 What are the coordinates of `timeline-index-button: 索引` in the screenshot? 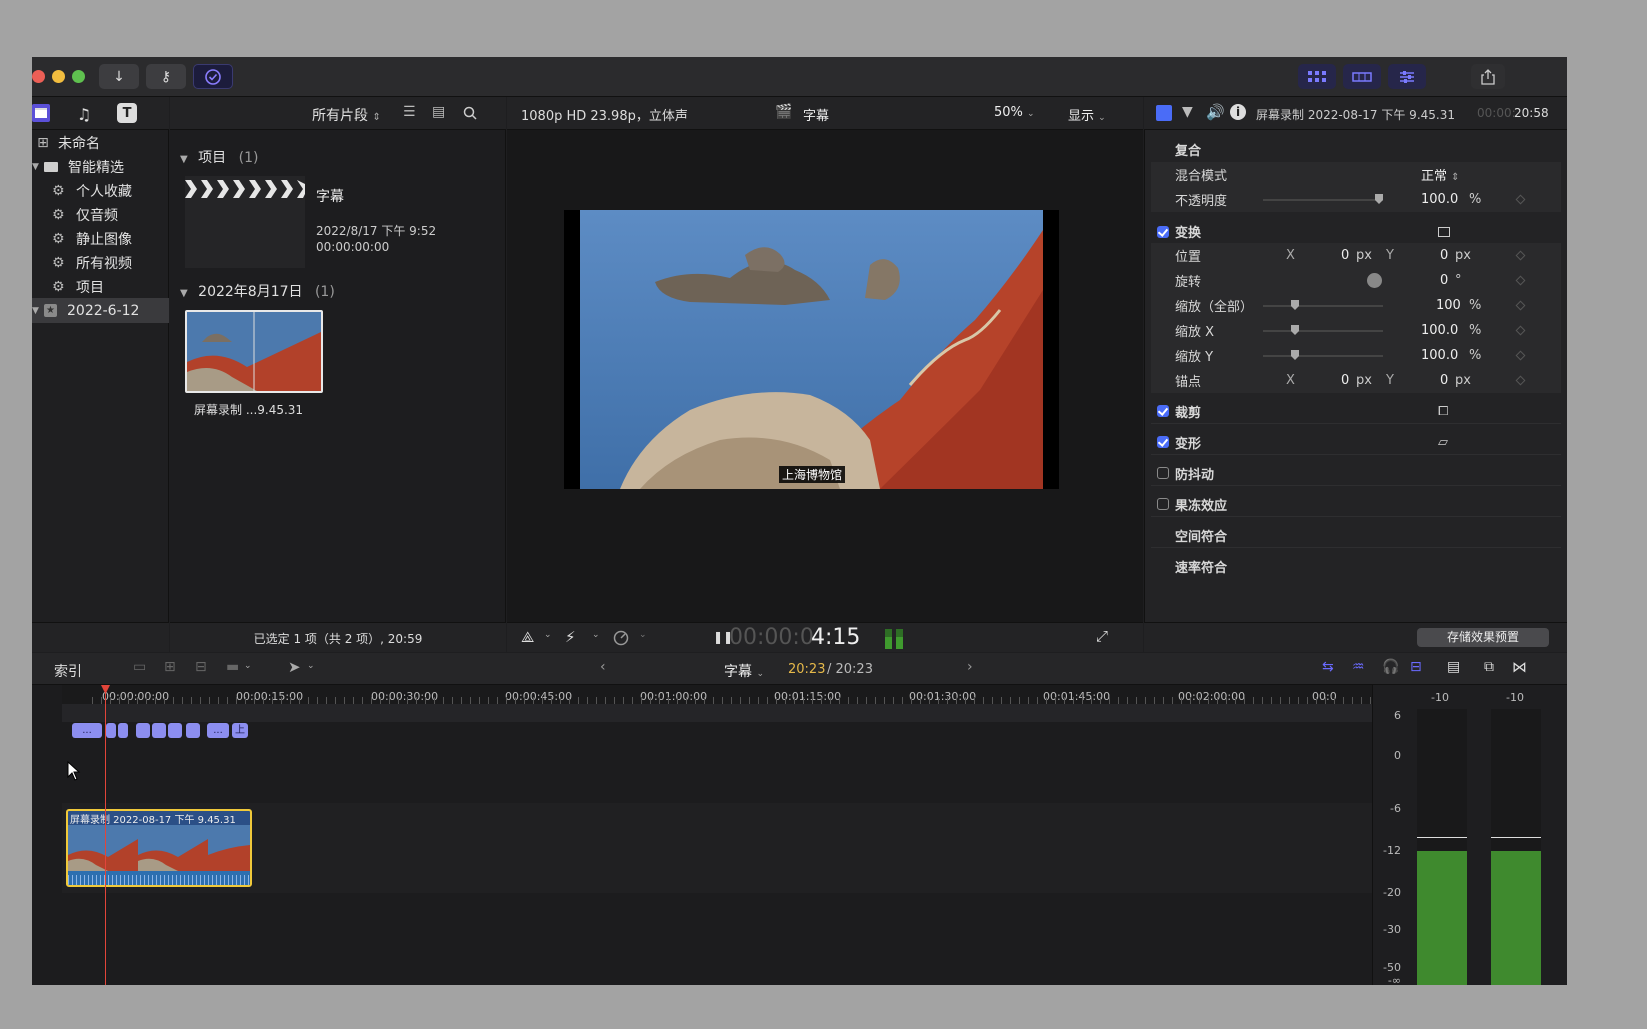 It's located at (68, 671).